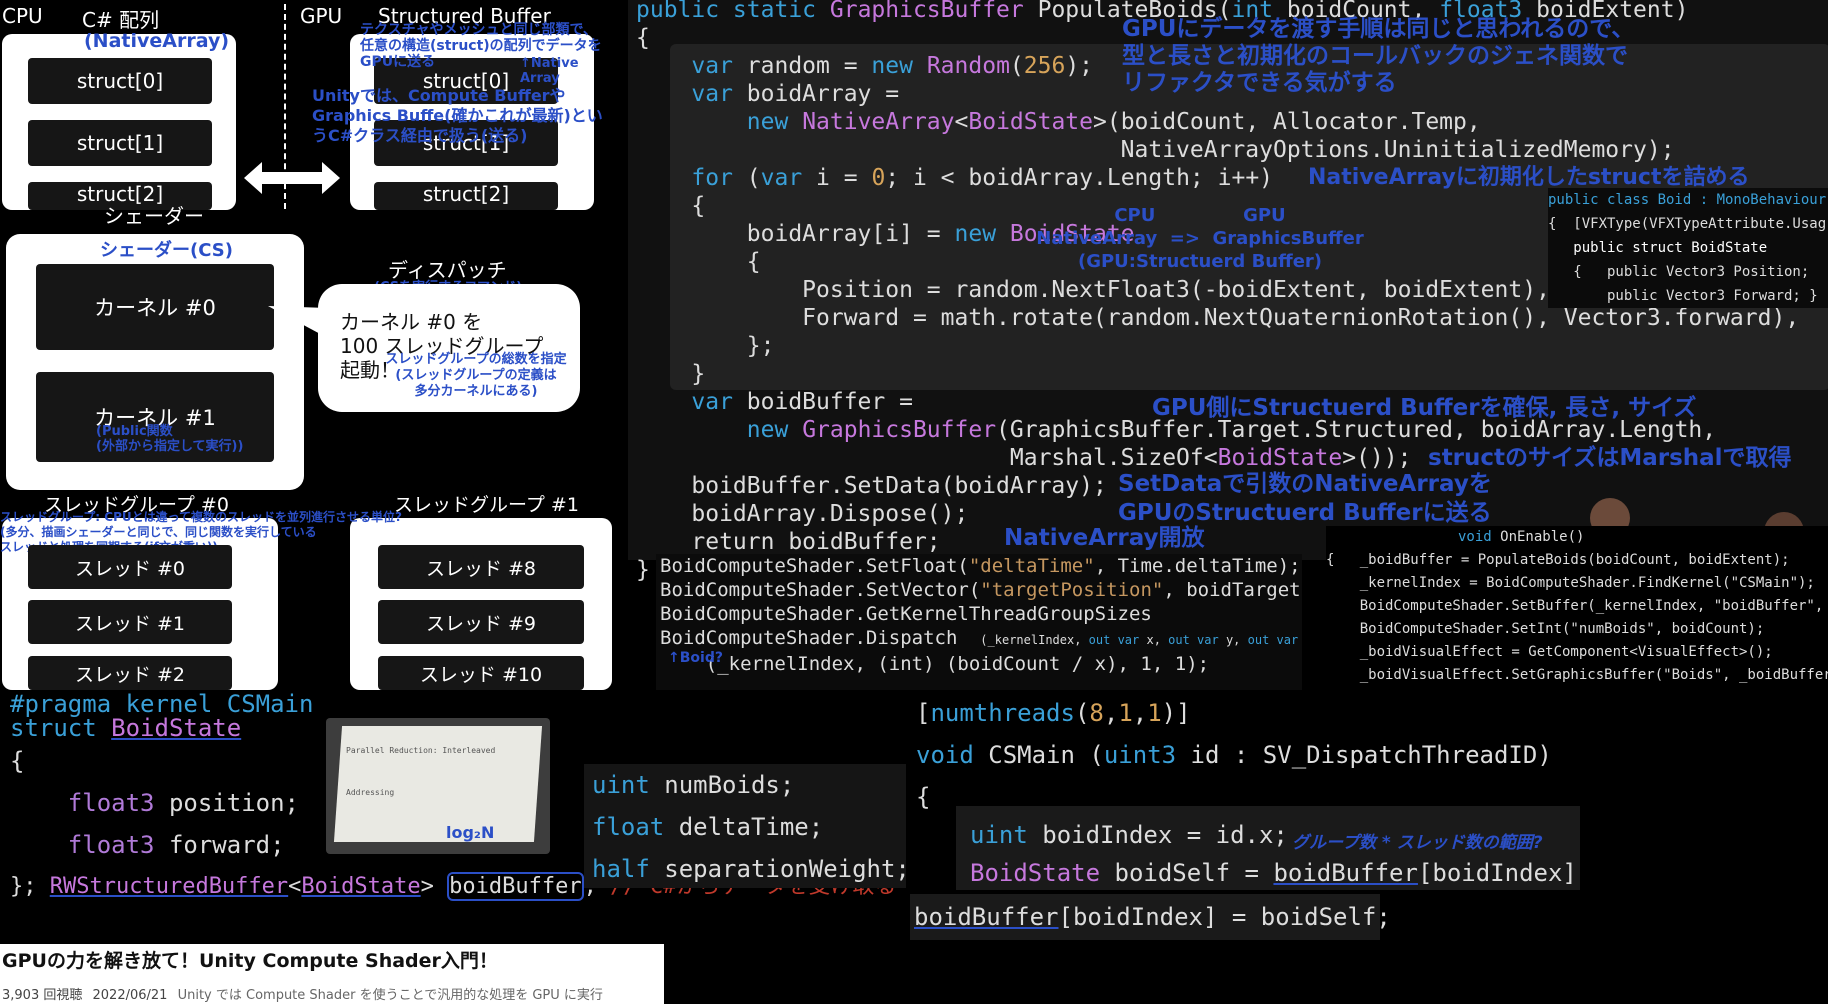 The width and height of the screenshot is (1828, 1004). I want to click on note-range: グループ数 * スレッド数の範囲?, so click(1417, 843).